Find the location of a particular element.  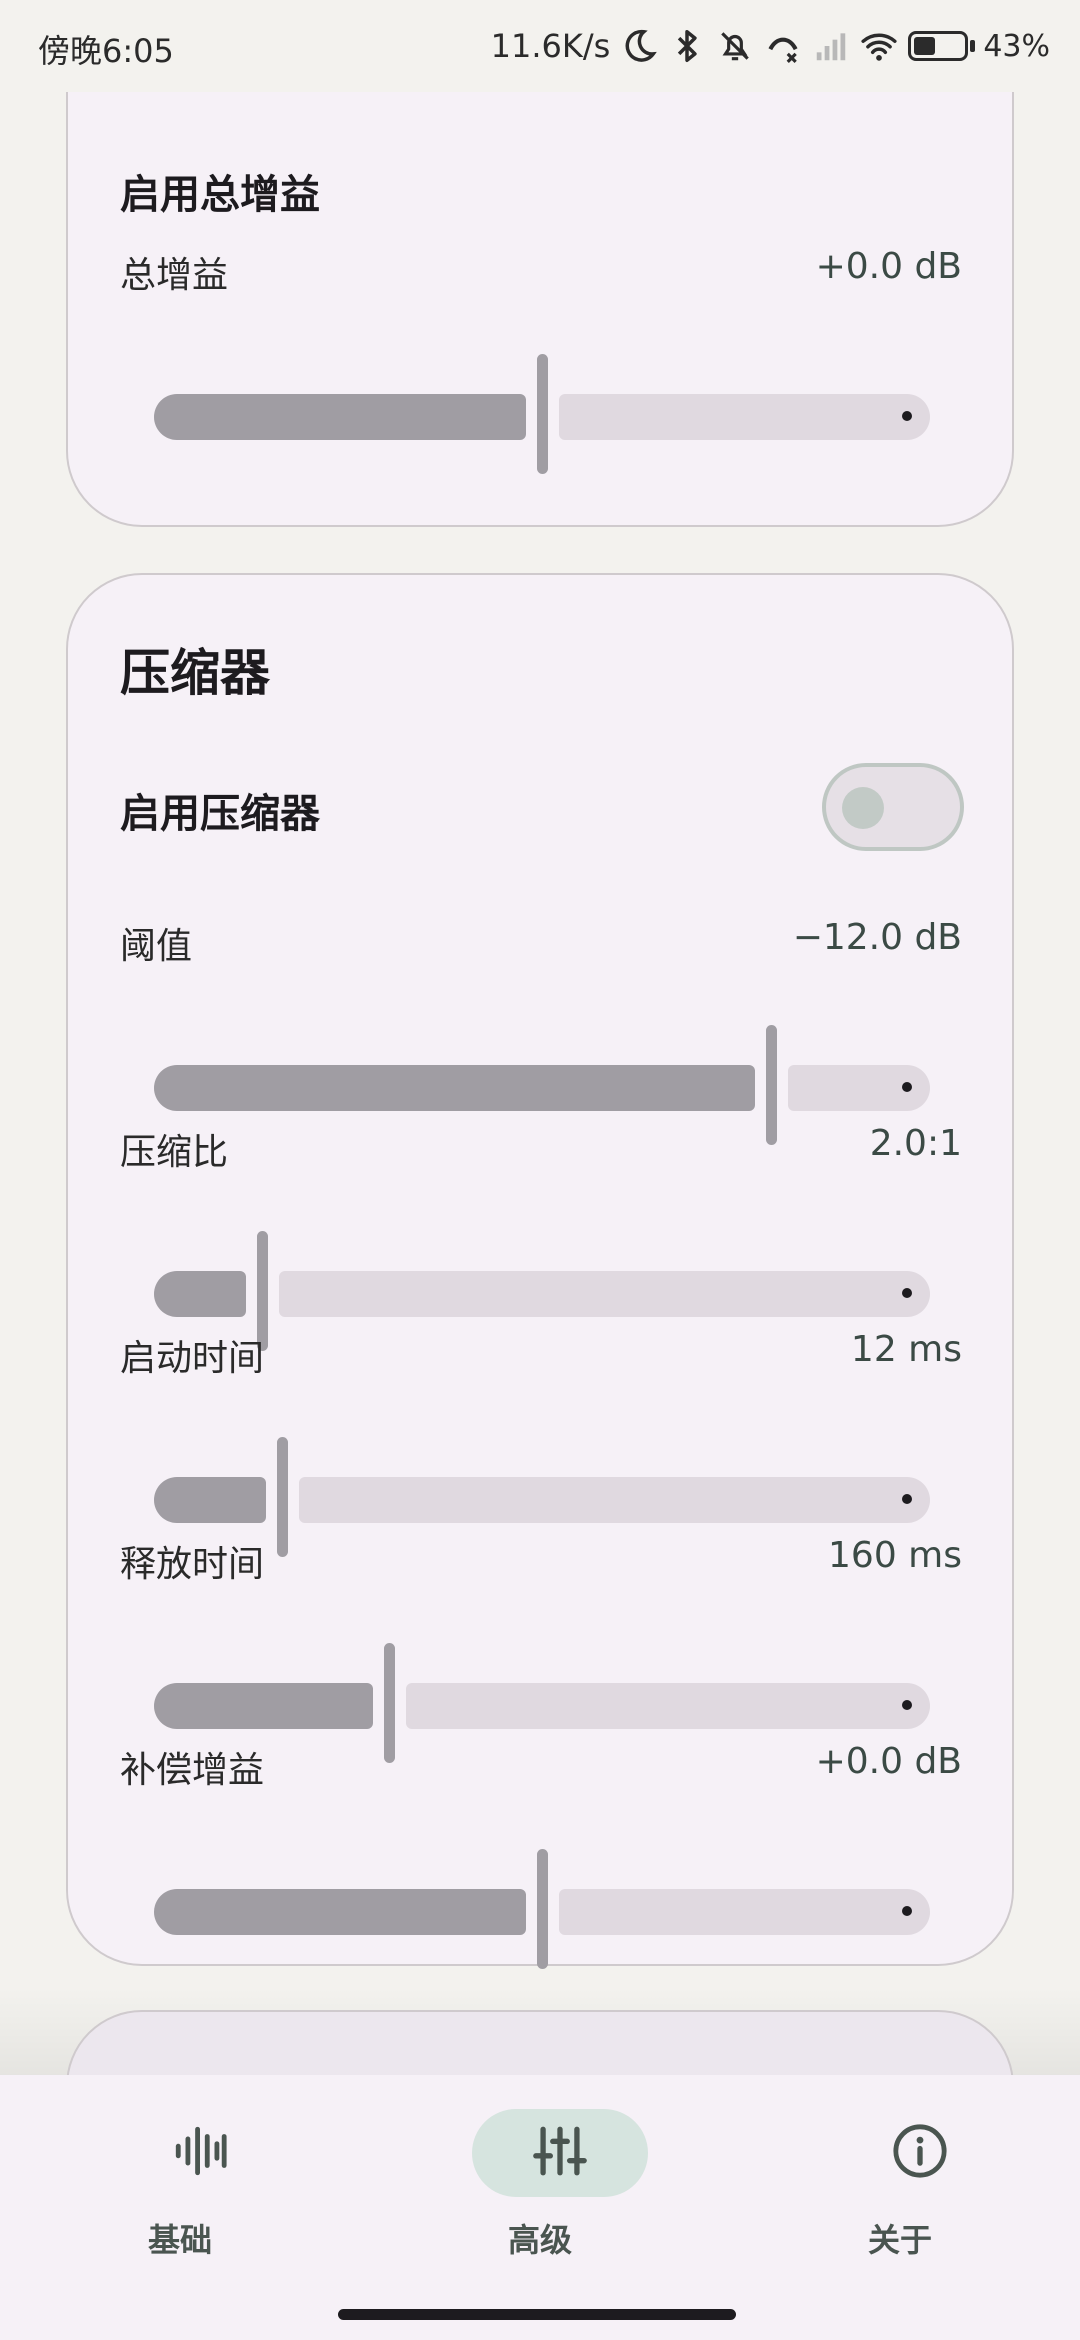

nav-label-about: 关于 is located at coordinates (899, 2240).